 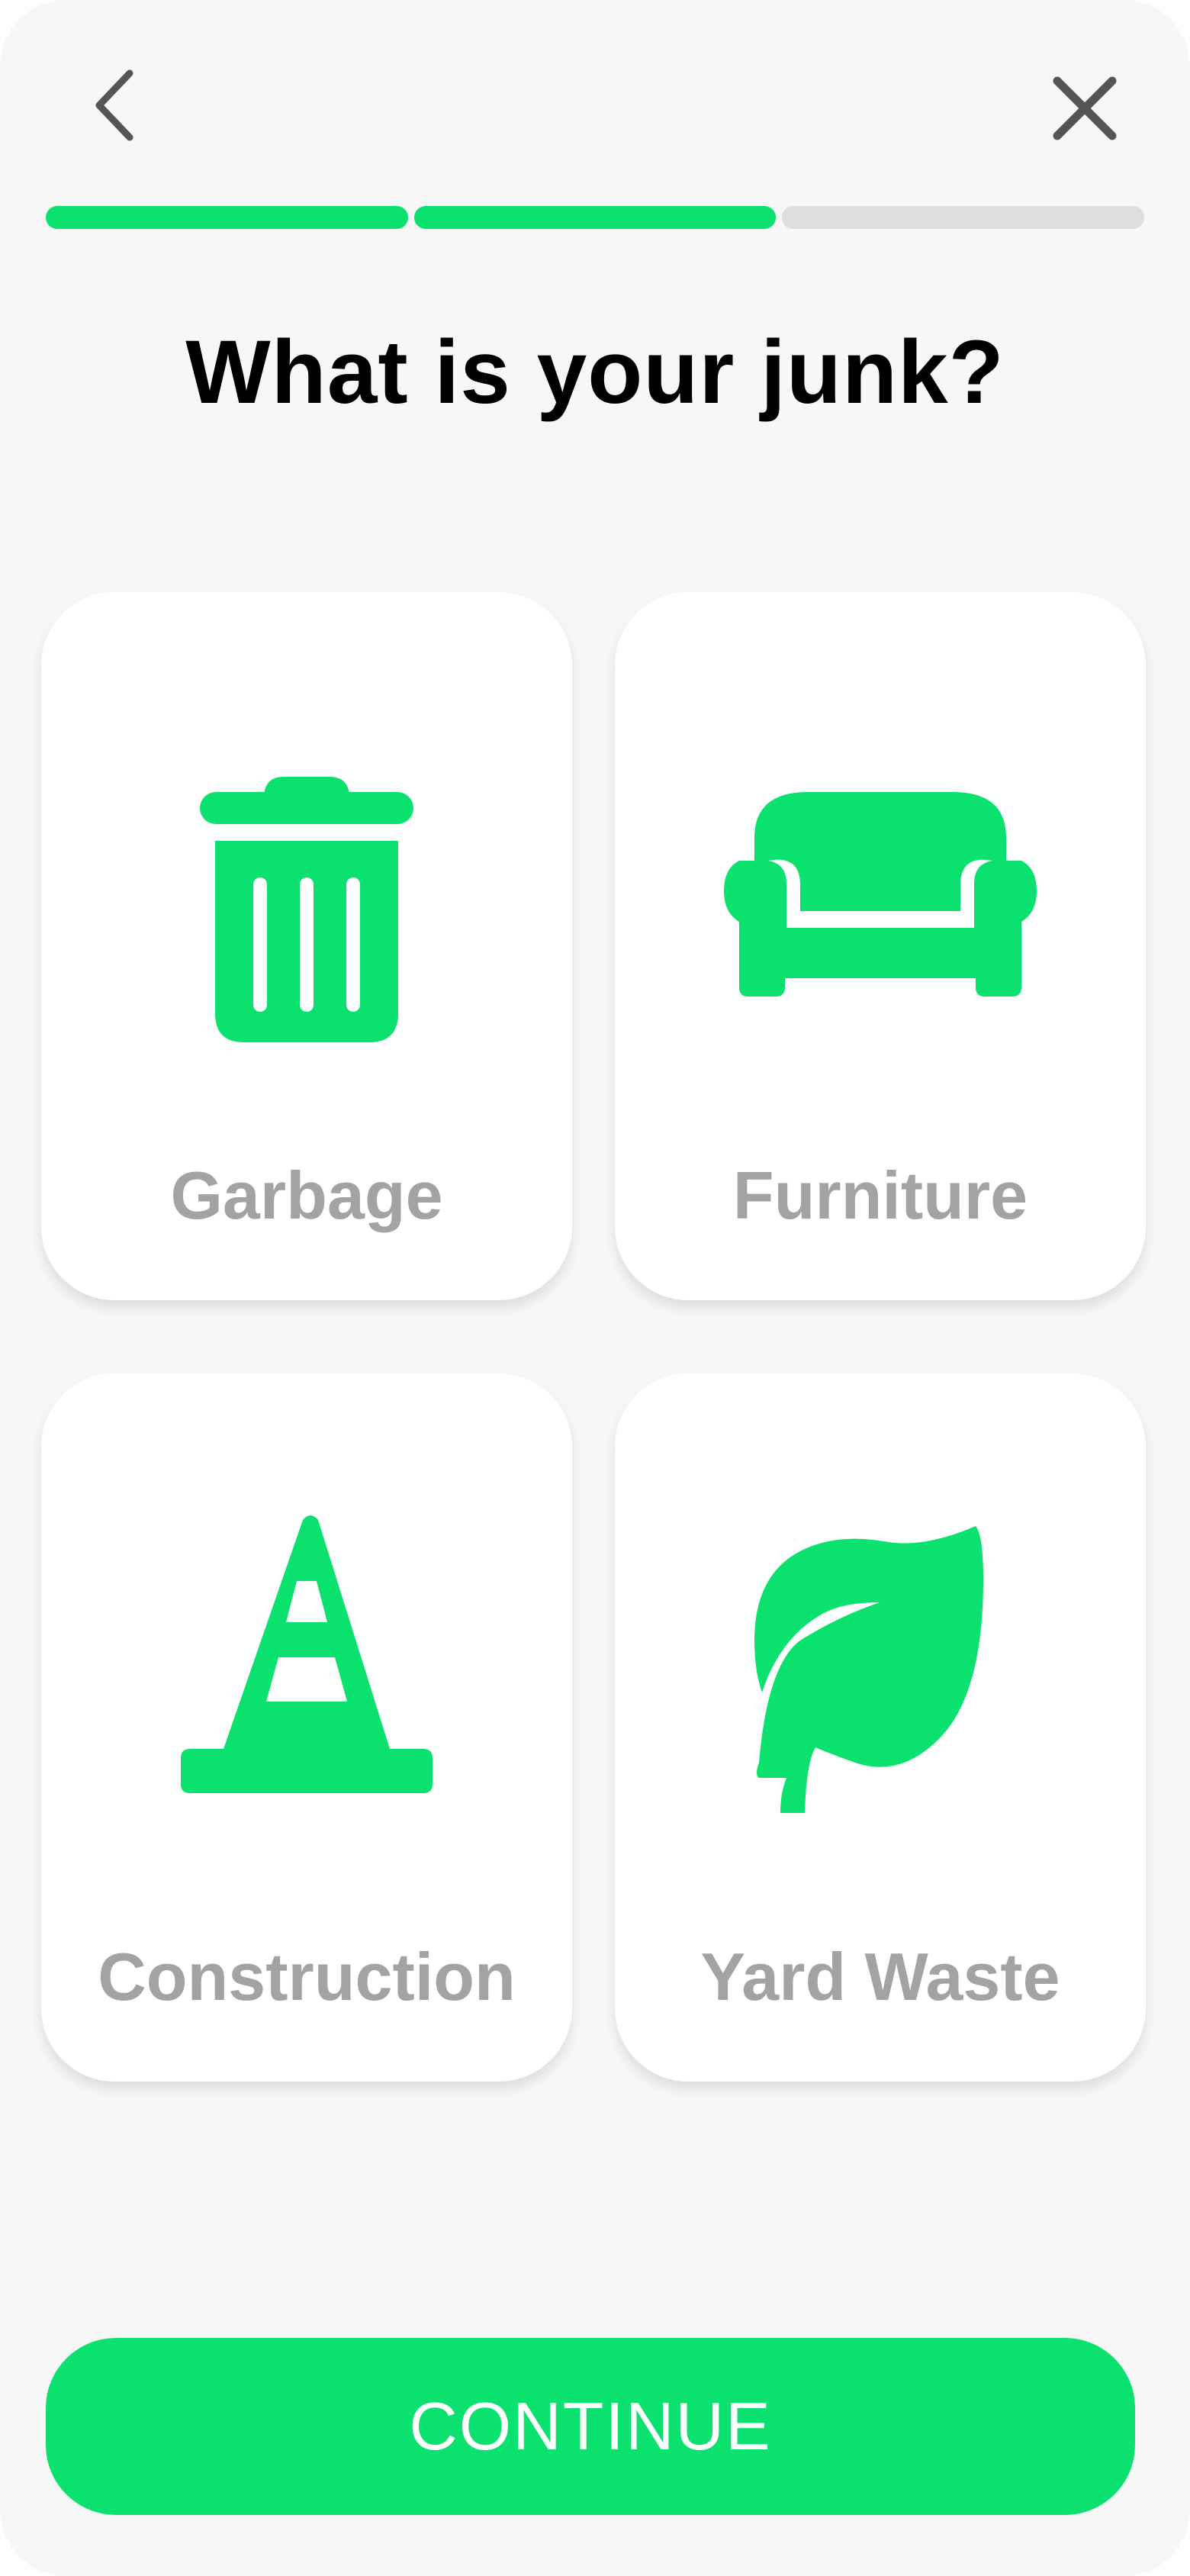 What do you see at coordinates (880, 1195) in the screenshot?
I see `option-label: Furniture` at bounding box center [880, 1195].